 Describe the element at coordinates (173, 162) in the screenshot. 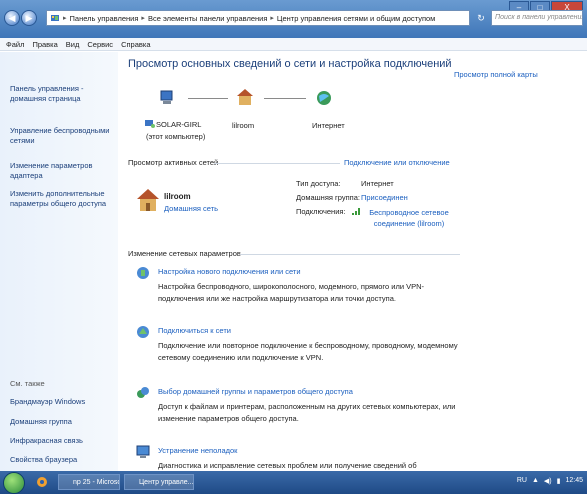

I see `active-networks-label: Просмотр активных сетей` at that location.